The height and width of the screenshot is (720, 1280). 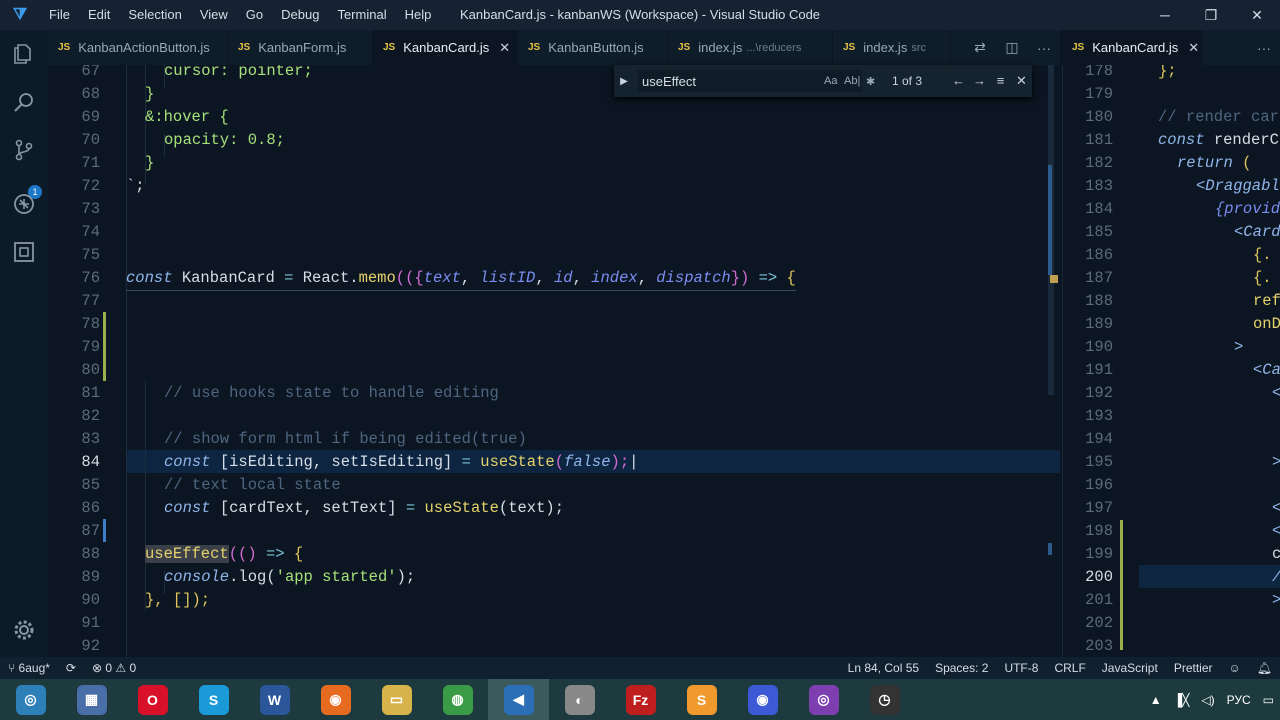 What do you see at coordinates (396, 699) in the screenshot?
I see `taskbar-explorer: ▭` at bounding box center [396, 699].